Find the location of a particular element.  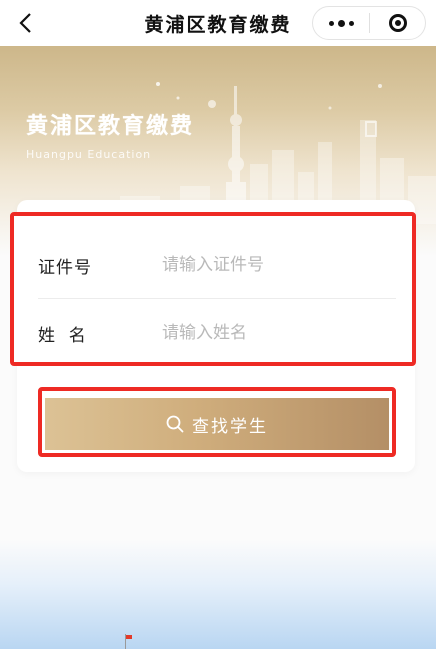

find-student-label: 查找学生 is located at coordinates (230, 426).